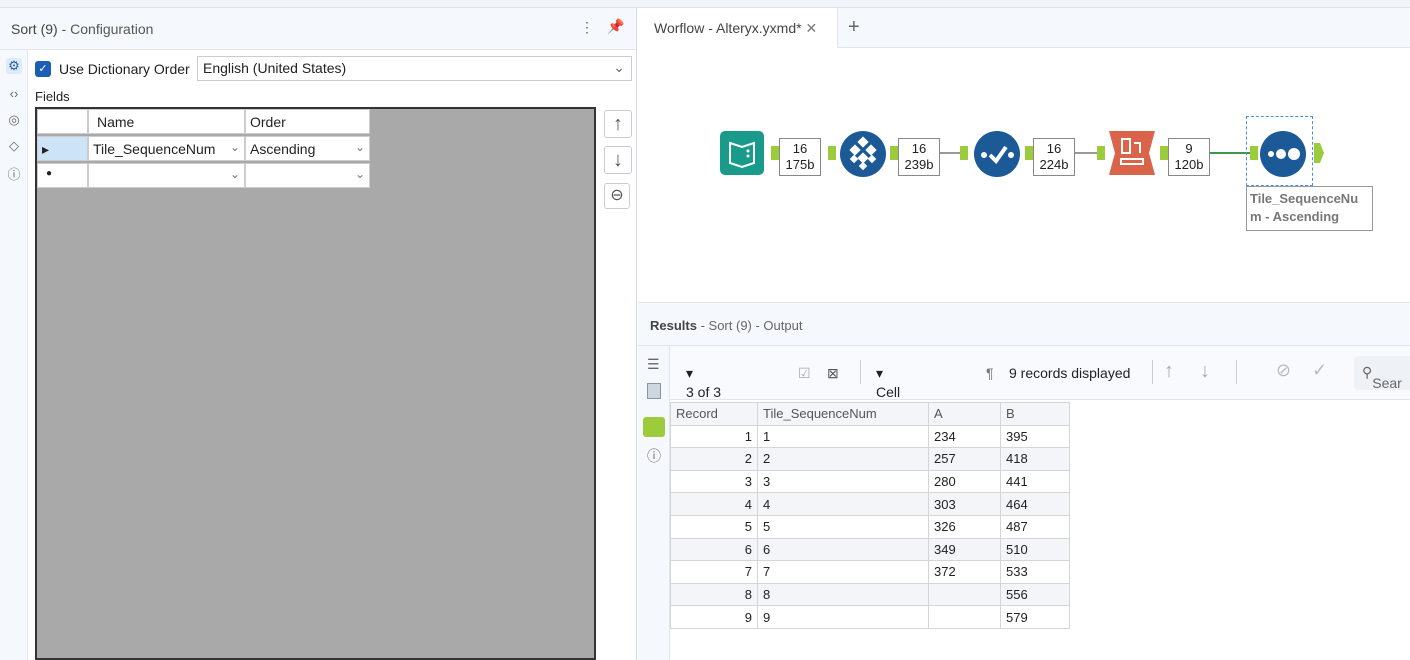 Image resolution: width=1410 pixels, height=660 pixels. What do you see at coordinates (843, 414) in the screenshot?
I see `column-header: Tile_SequenceNum` at bounding box center [843, 414].